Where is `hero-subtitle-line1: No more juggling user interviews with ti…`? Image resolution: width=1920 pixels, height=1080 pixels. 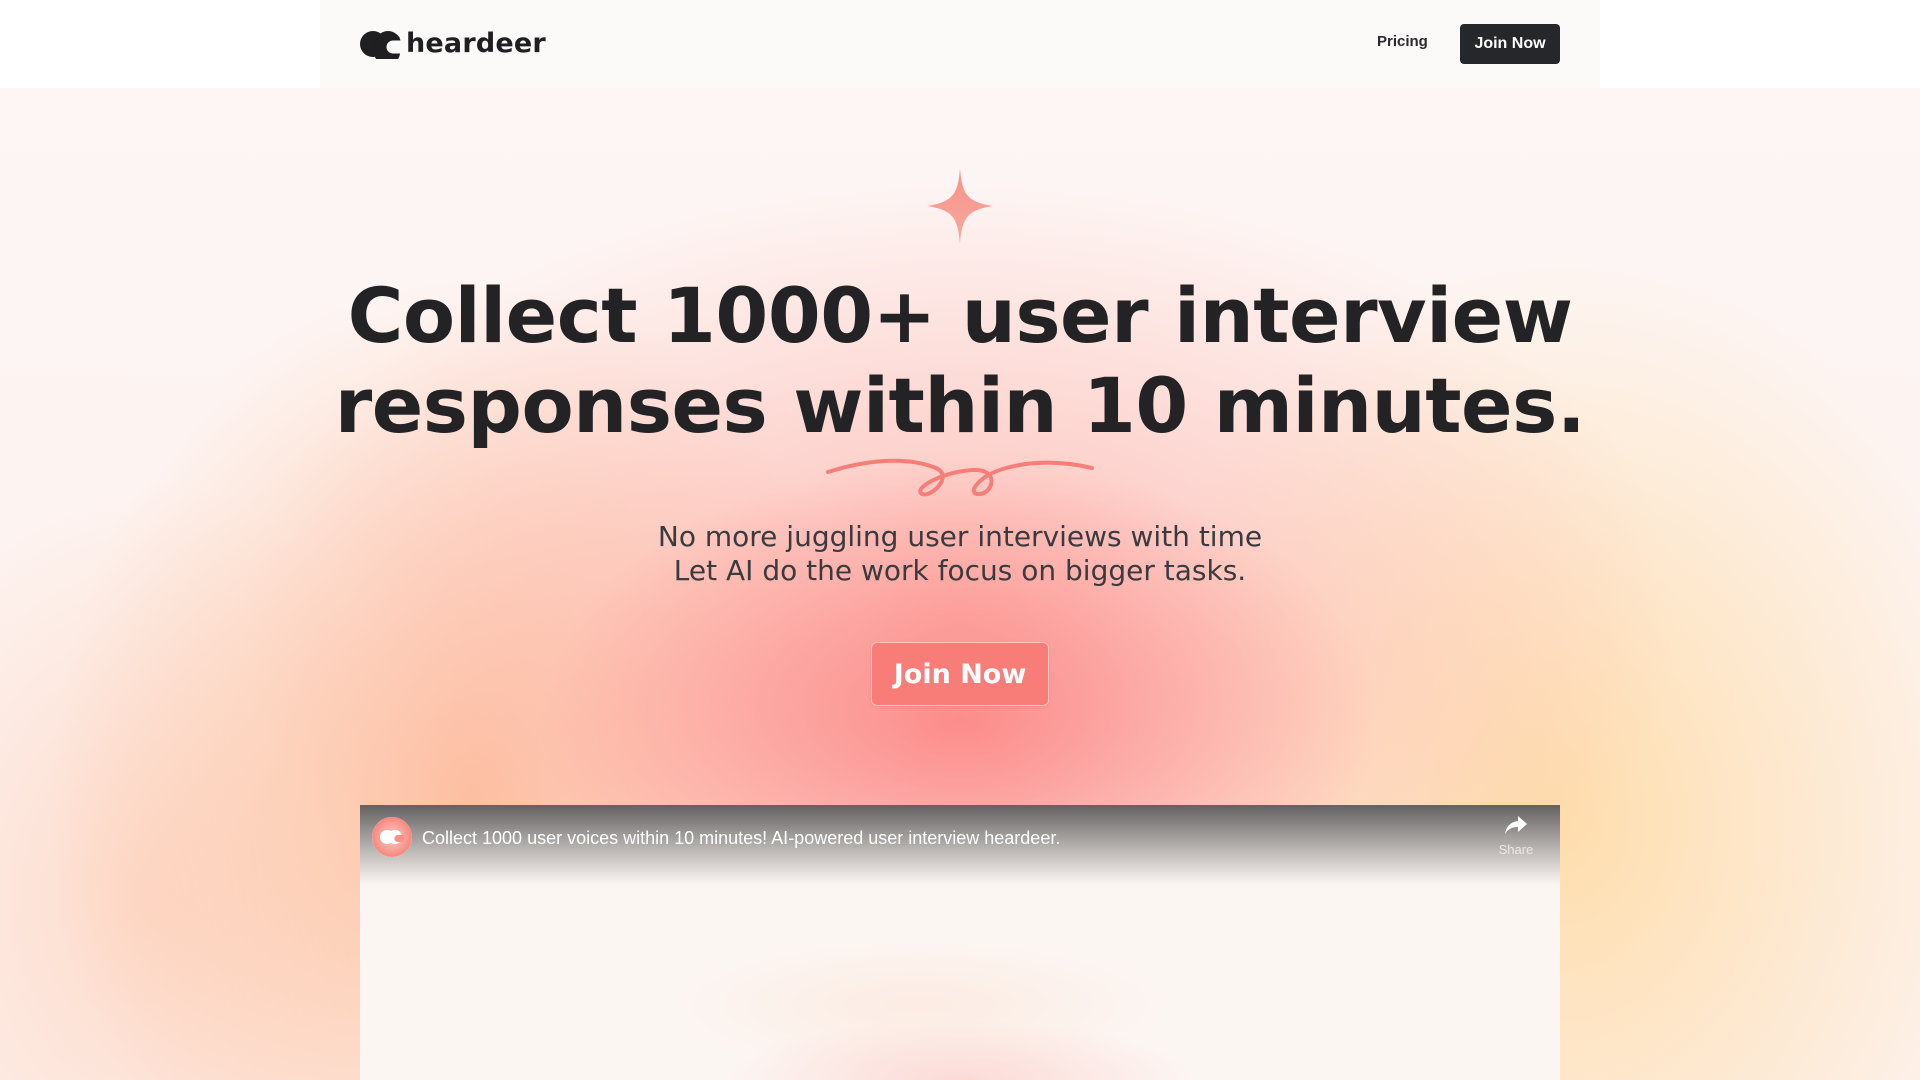 hero-subtitle-line1: No more juggling user interviews with ti… is located at coordinates (960, 536).